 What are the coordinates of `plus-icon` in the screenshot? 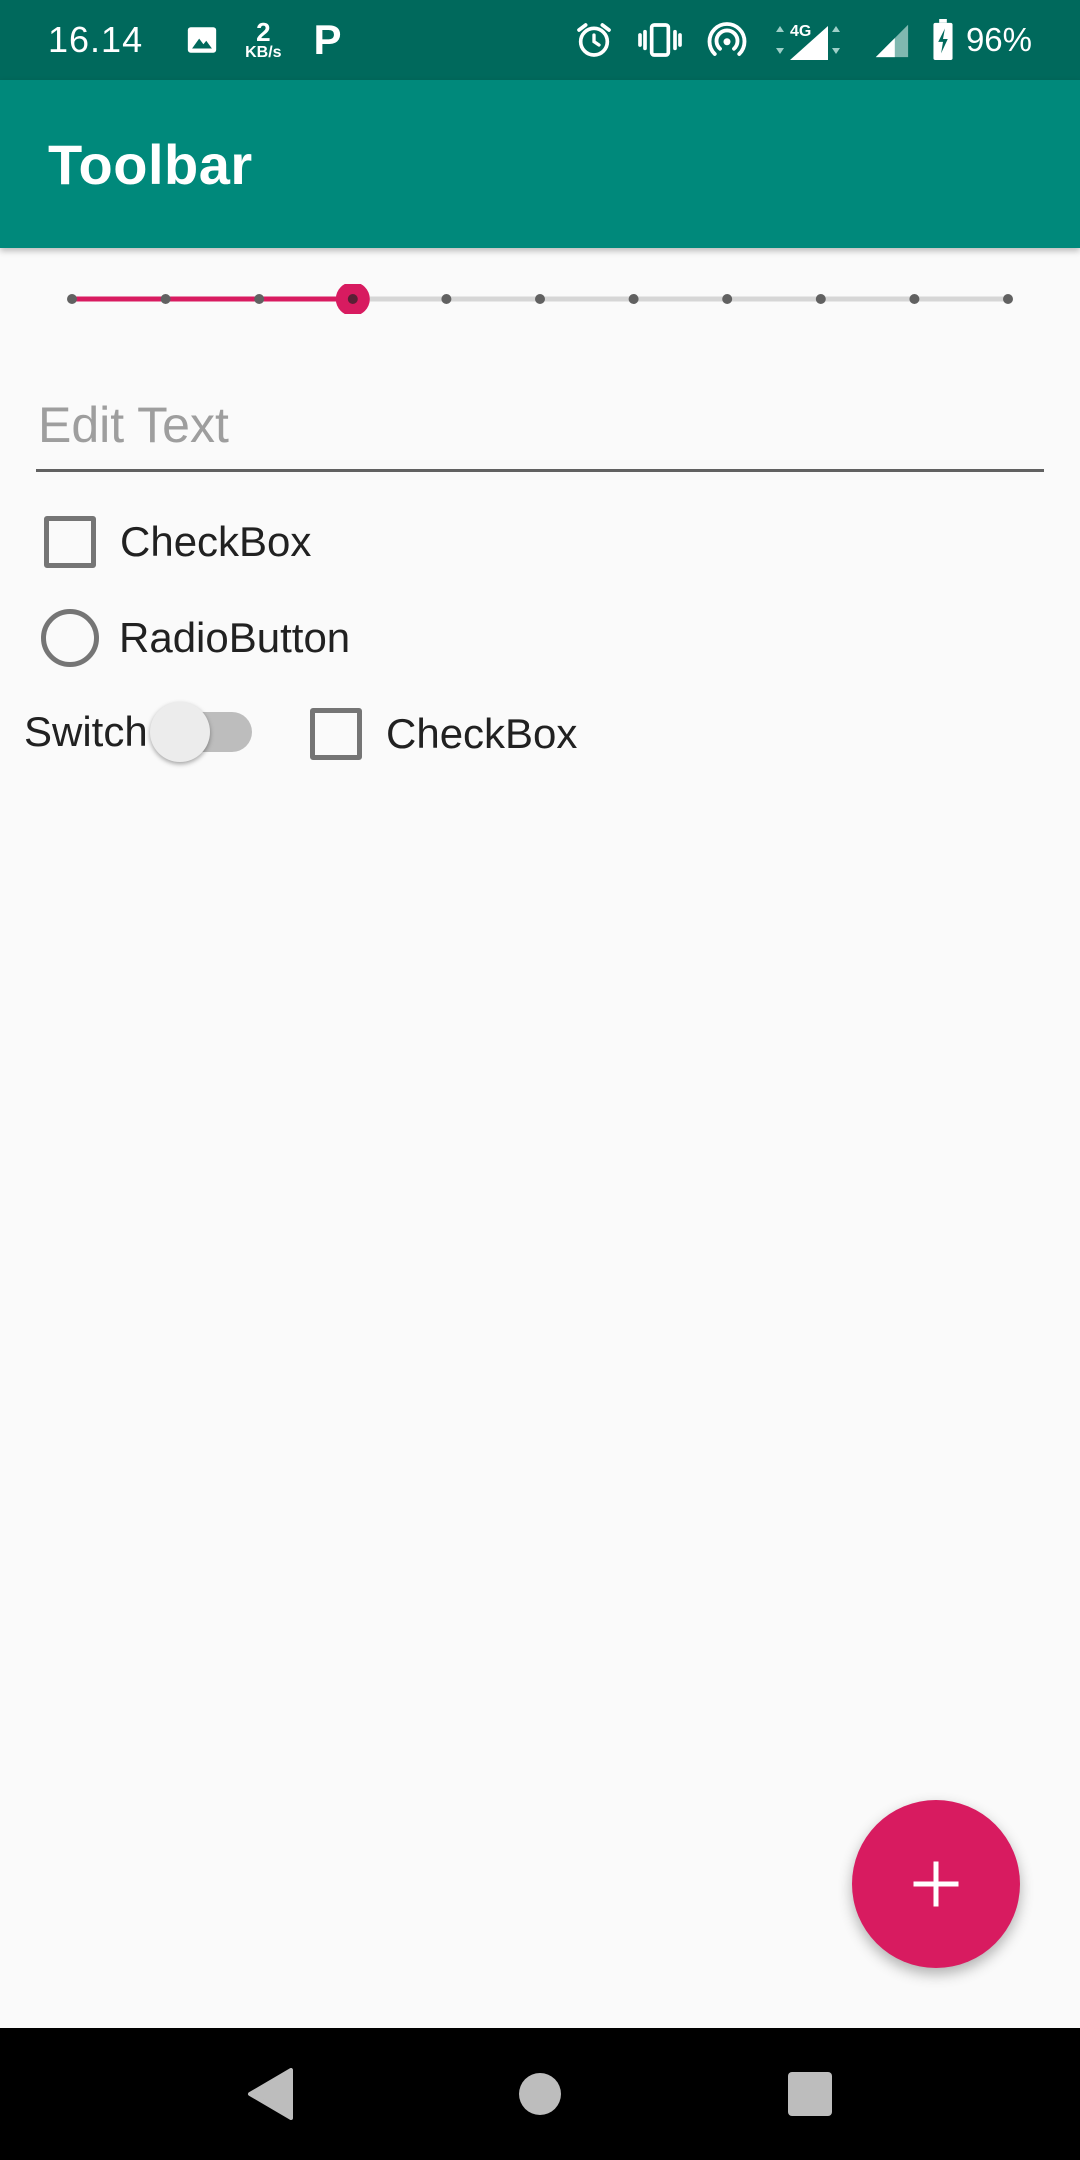 It's located at (936, 1884).